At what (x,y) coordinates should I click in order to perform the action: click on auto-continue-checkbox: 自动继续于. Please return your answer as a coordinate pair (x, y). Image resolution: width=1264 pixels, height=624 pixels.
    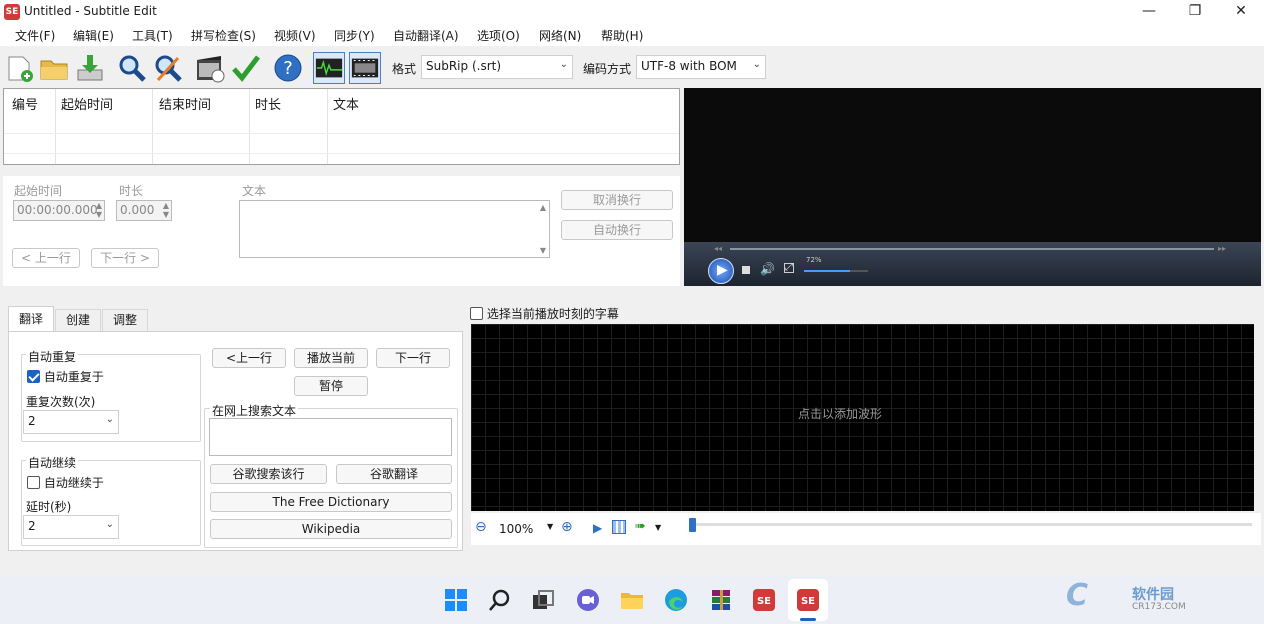
    Looking at the image, I should click on (65, 482).